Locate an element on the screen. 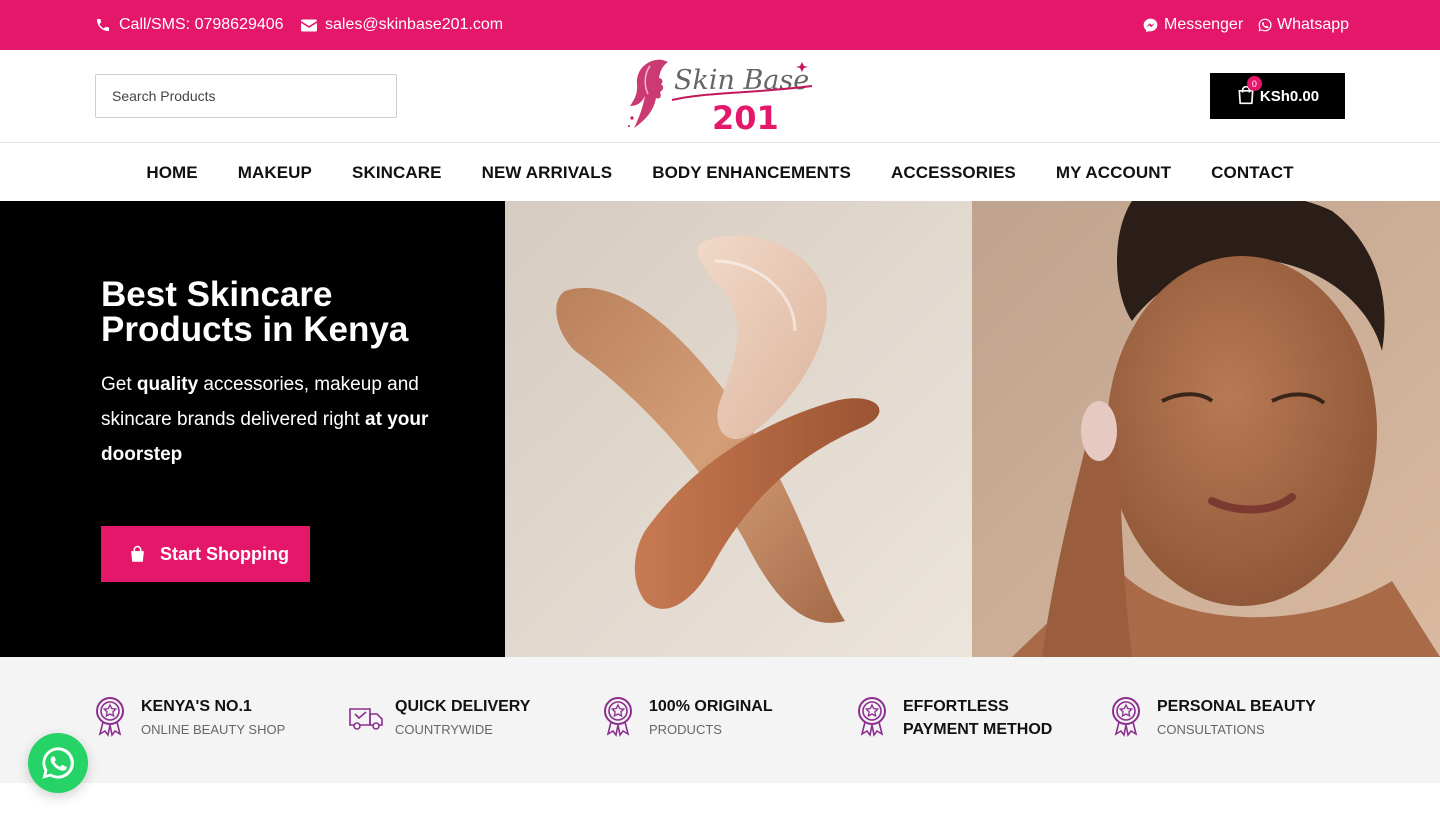 Image resolution: width=1440 pixels, height=821 pixels. shopping-bag-icon is located at coordinates (137, 553).